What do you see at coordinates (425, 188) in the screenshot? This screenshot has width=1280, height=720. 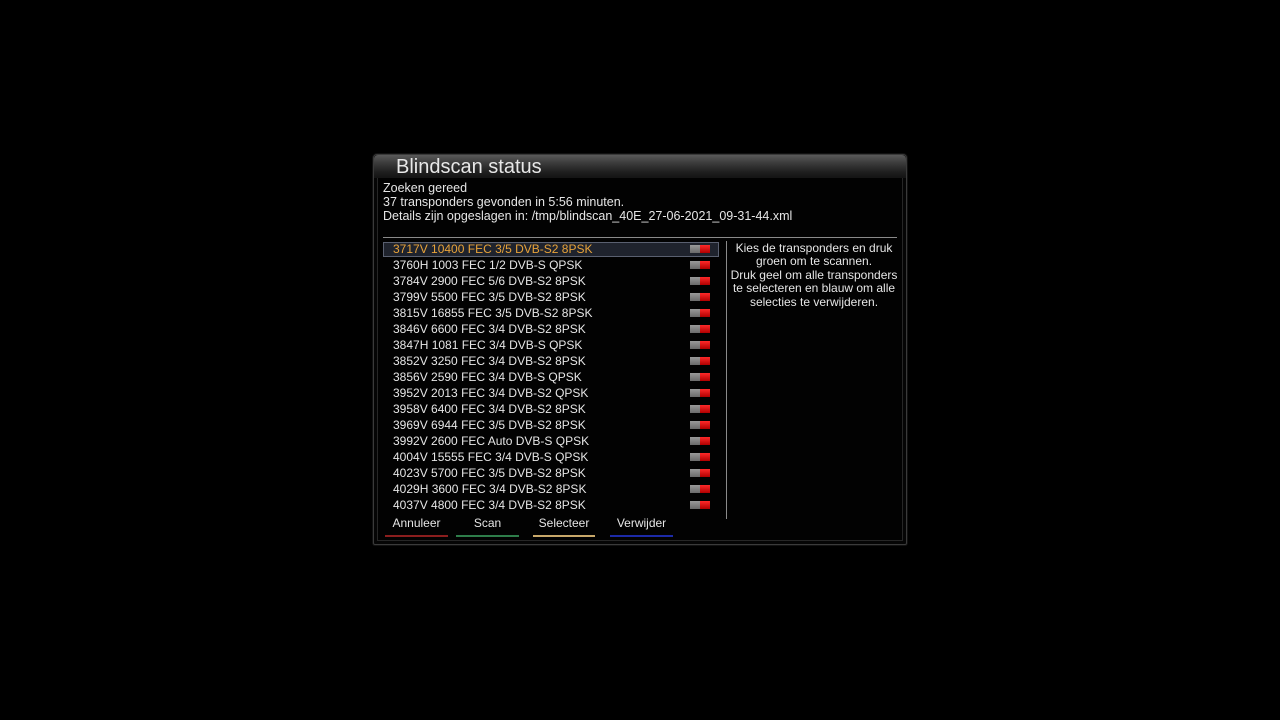 I see `scan-state-text: Zoeken gereed` at bounding box center [425, 188].